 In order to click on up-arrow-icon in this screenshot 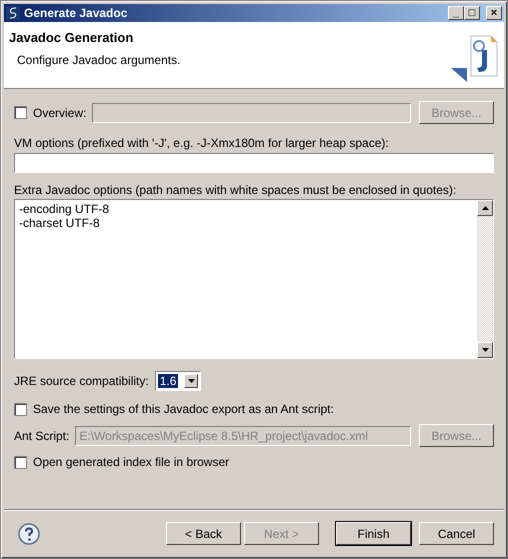, I will do `click(485, 208)`.